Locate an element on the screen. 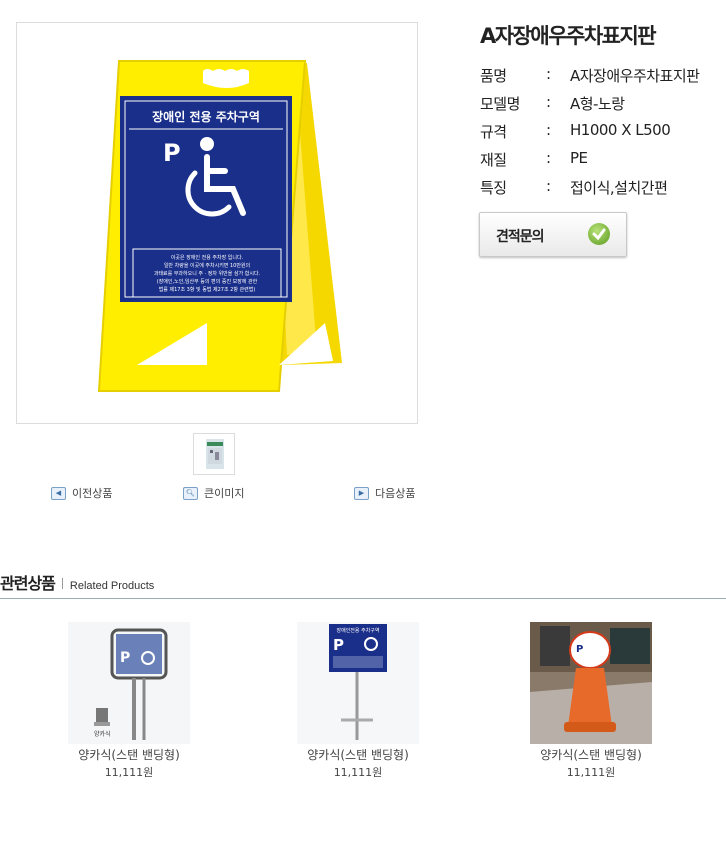 The image size is (726, 861). related-item-price-1: 11,111원 is located at coordinates (129, 772).